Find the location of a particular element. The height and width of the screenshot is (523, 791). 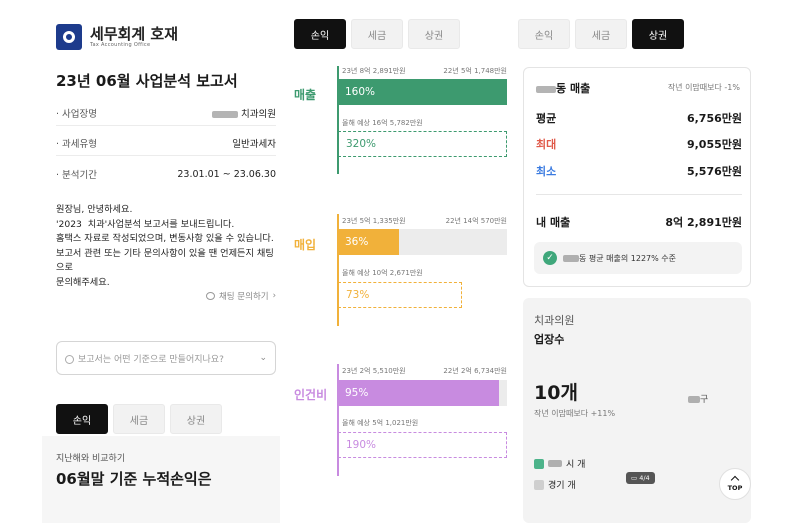

chevron-up-icon is located at coordinates (735, 479).